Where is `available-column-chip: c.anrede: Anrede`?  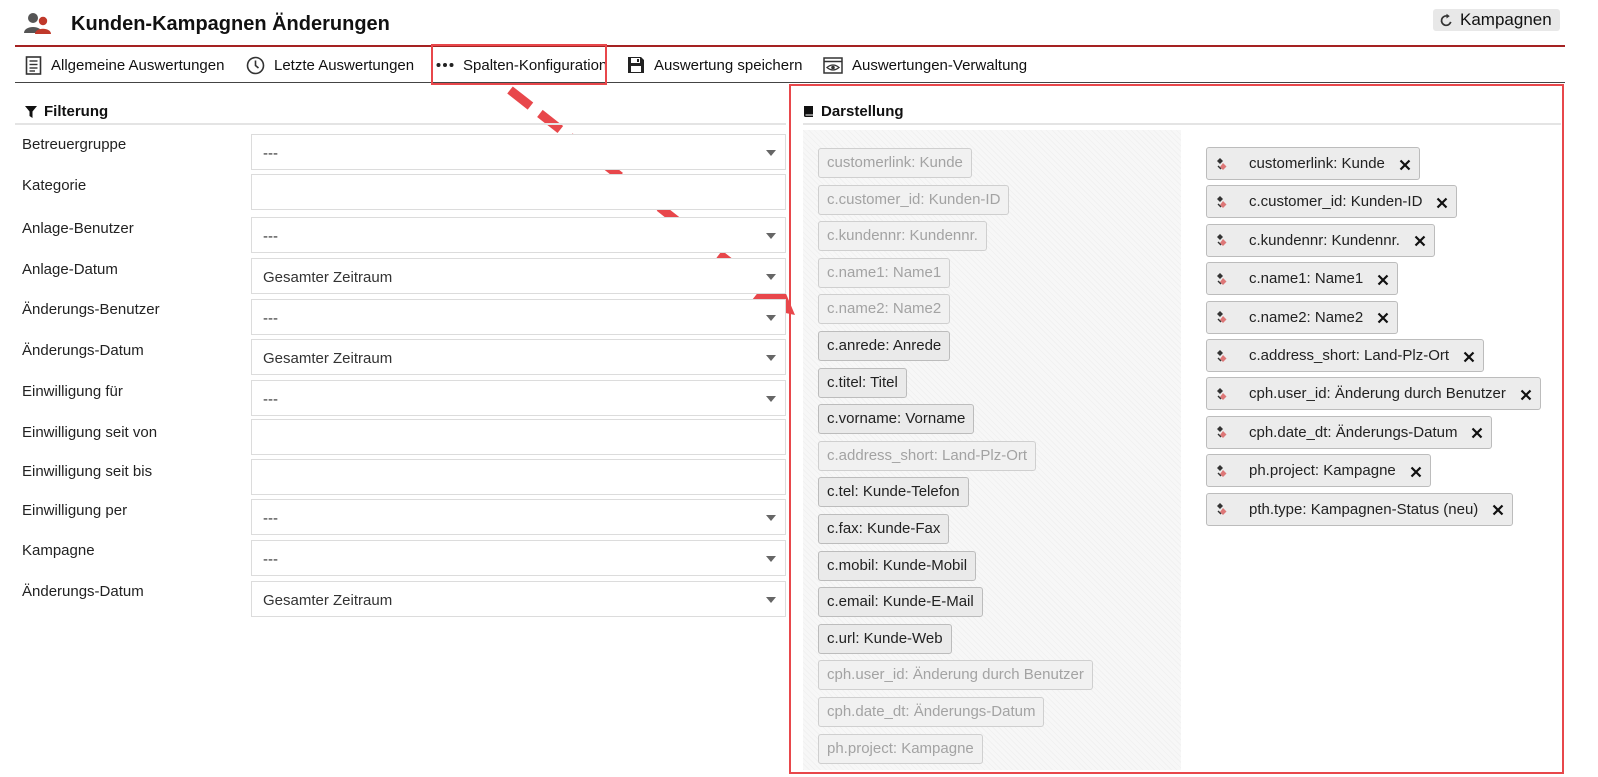
available-column-chip: c.anrede: Anrede is located at coordinates (884, 346).